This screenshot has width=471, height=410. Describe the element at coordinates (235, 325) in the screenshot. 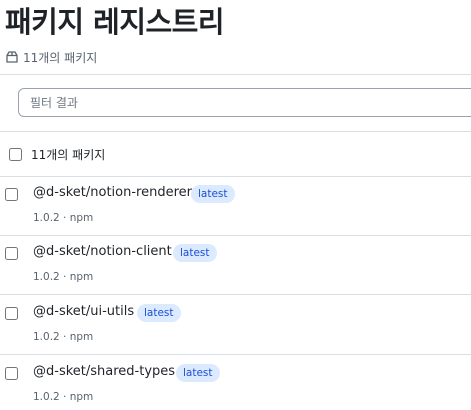

I see `package-row: @d-sket/ui-utils latest 1.0.2 · npm` at that location.